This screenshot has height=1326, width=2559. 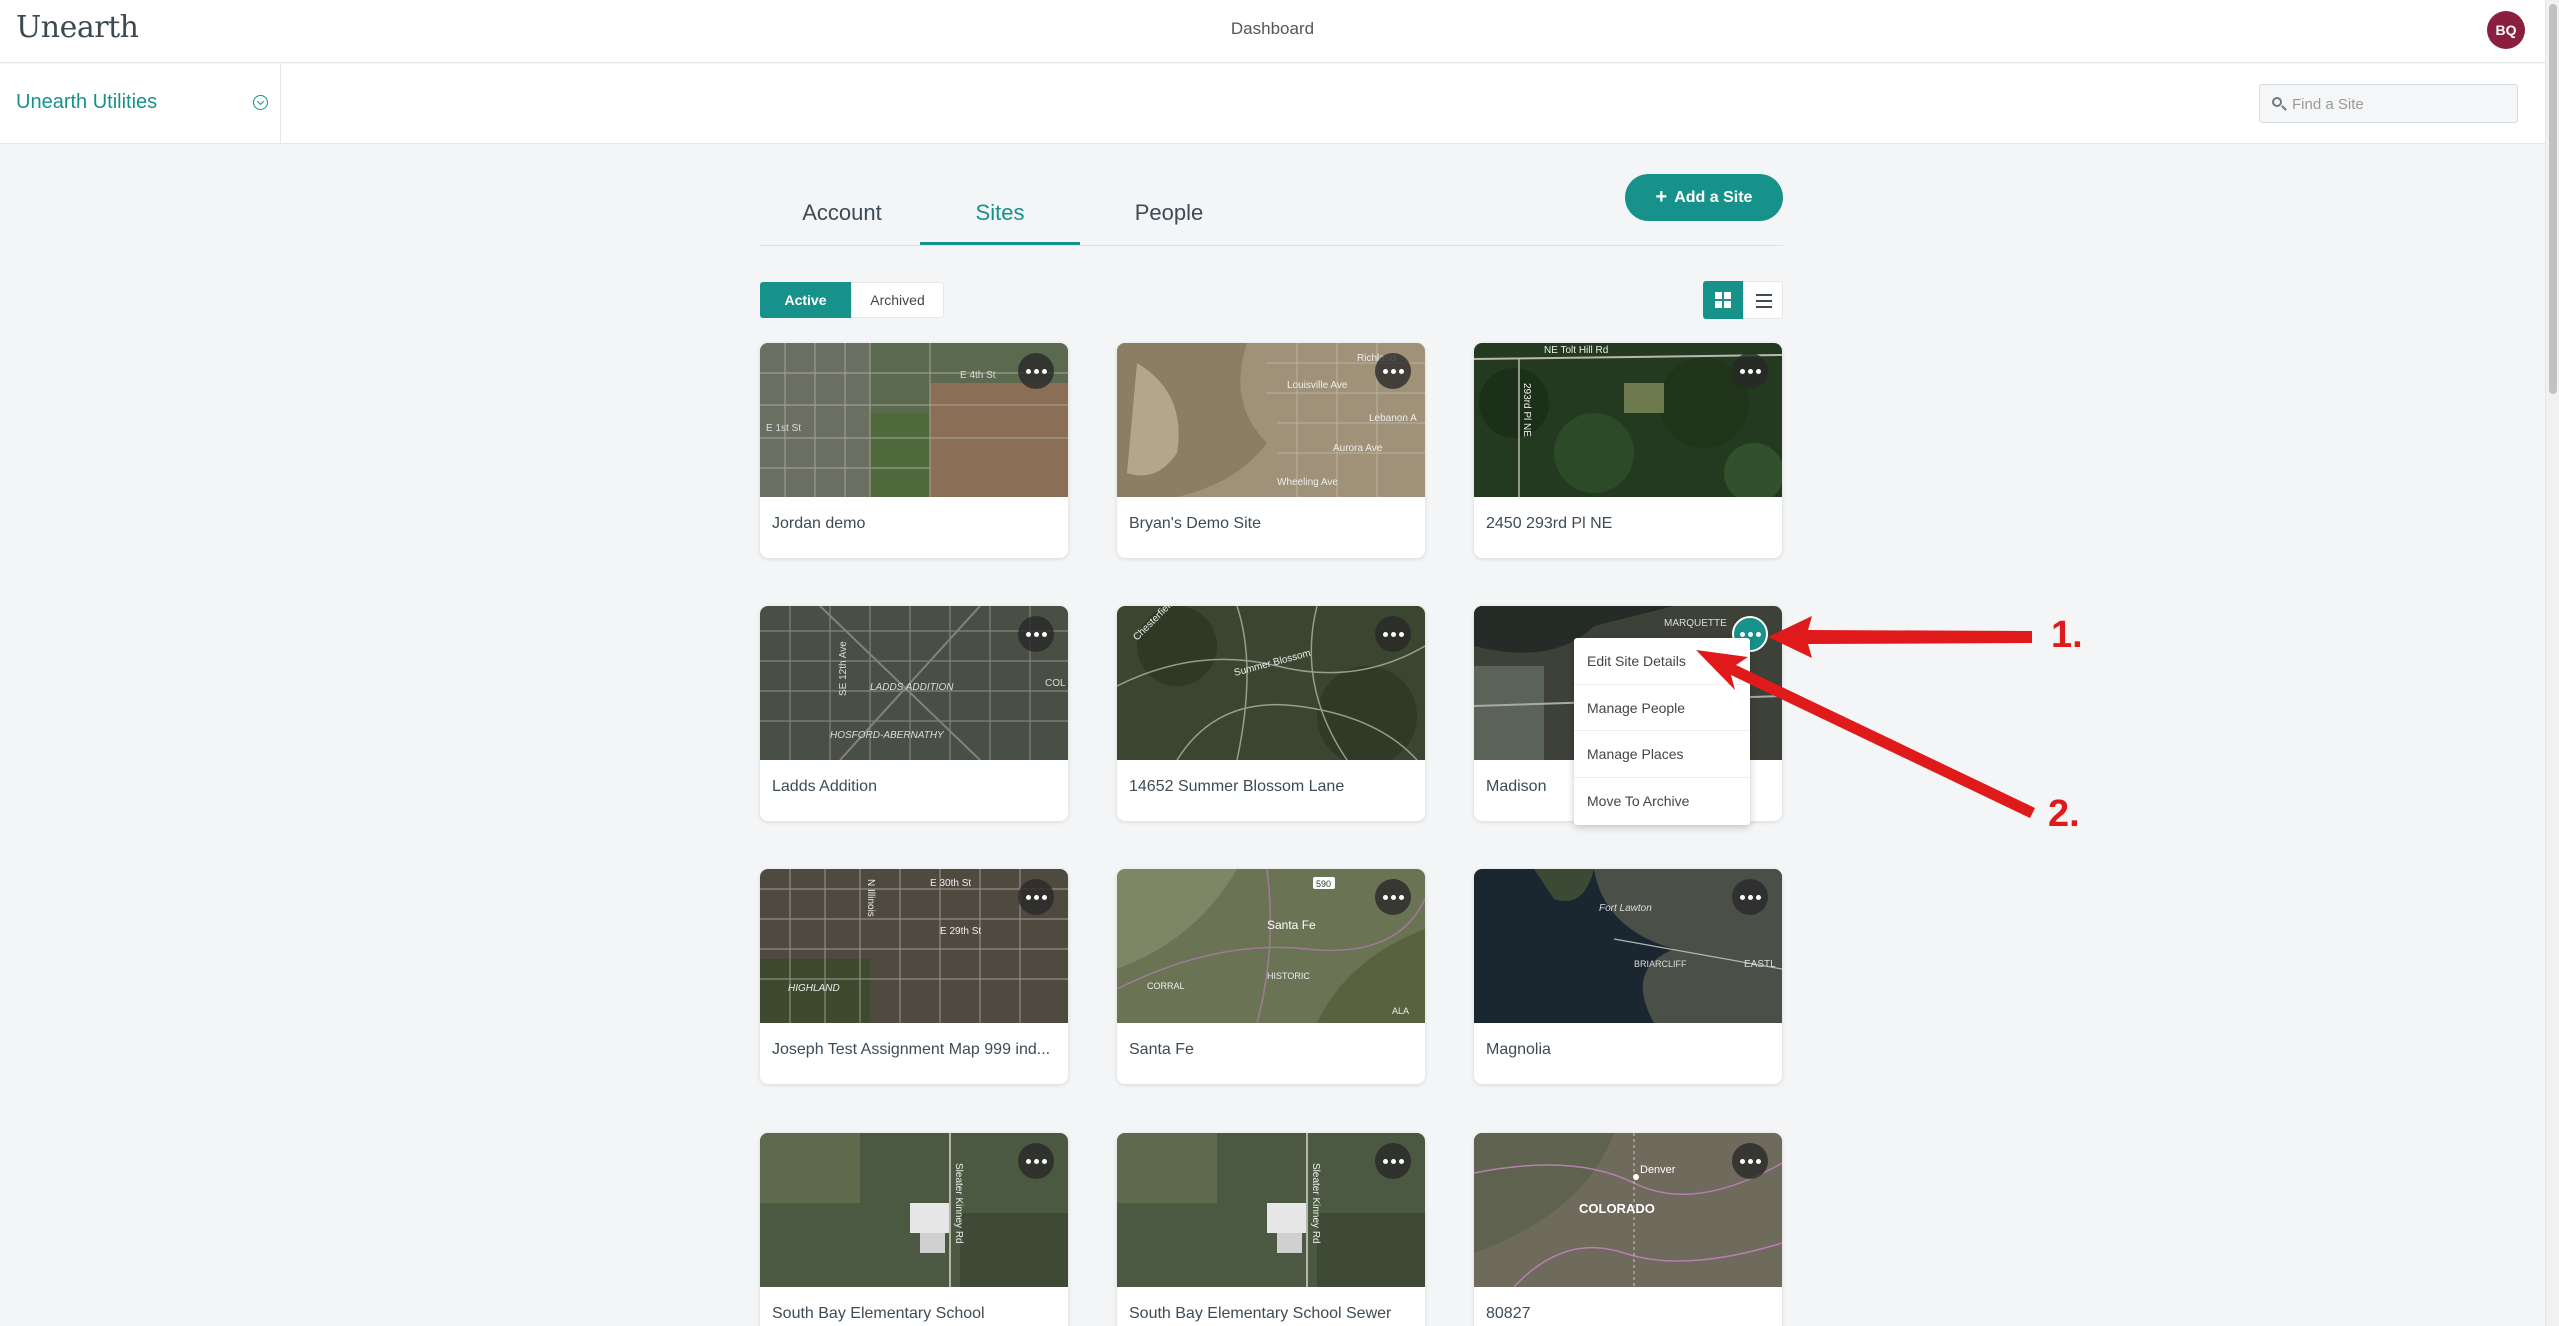 What do you see at coordinates (1400, 1011) in the screenshot?
I see `map-label: ALA` at bounding box center [1400, 1011].